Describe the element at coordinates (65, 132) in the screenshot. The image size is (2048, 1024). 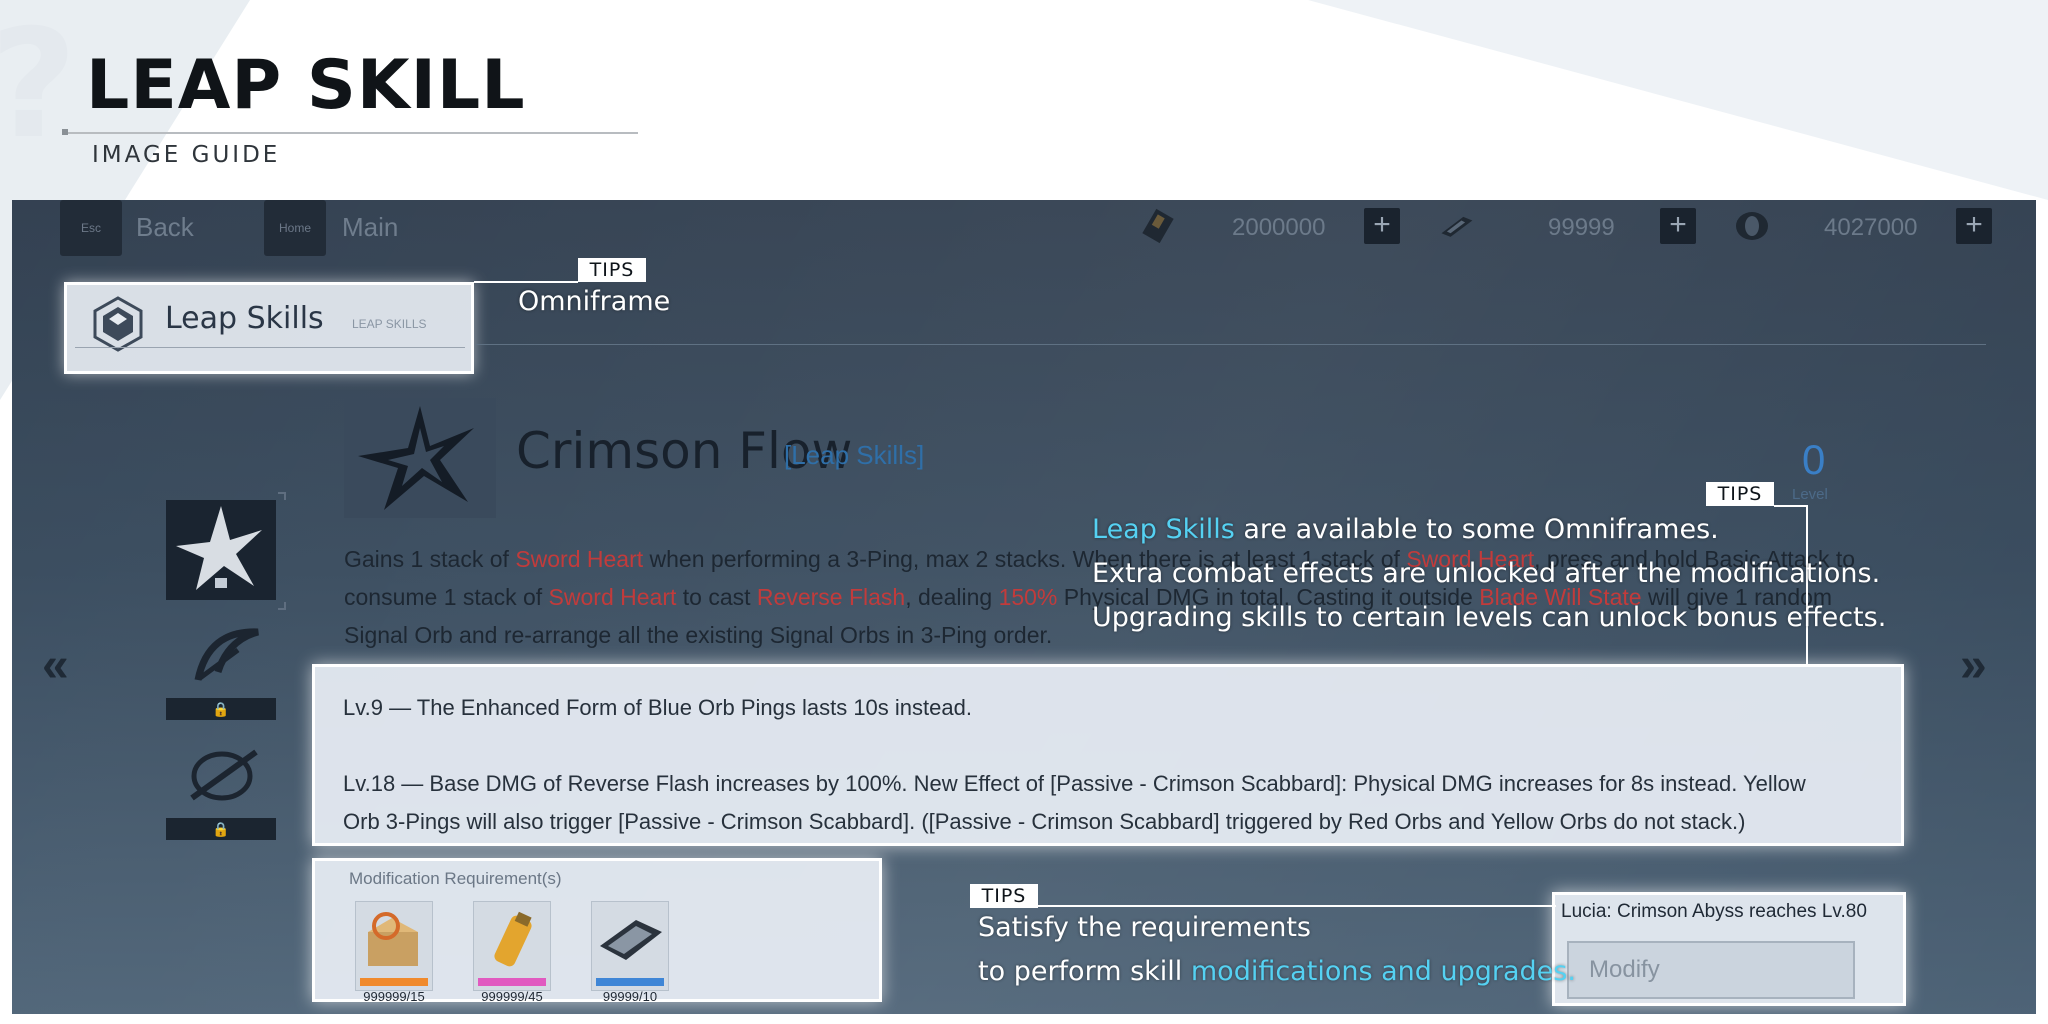
I see `divider-dot` at that location.